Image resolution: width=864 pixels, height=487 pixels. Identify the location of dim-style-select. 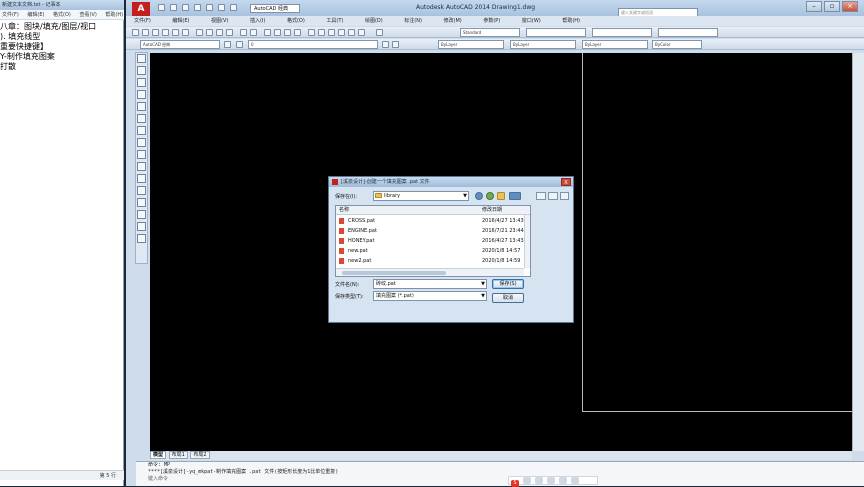
(556, 32).